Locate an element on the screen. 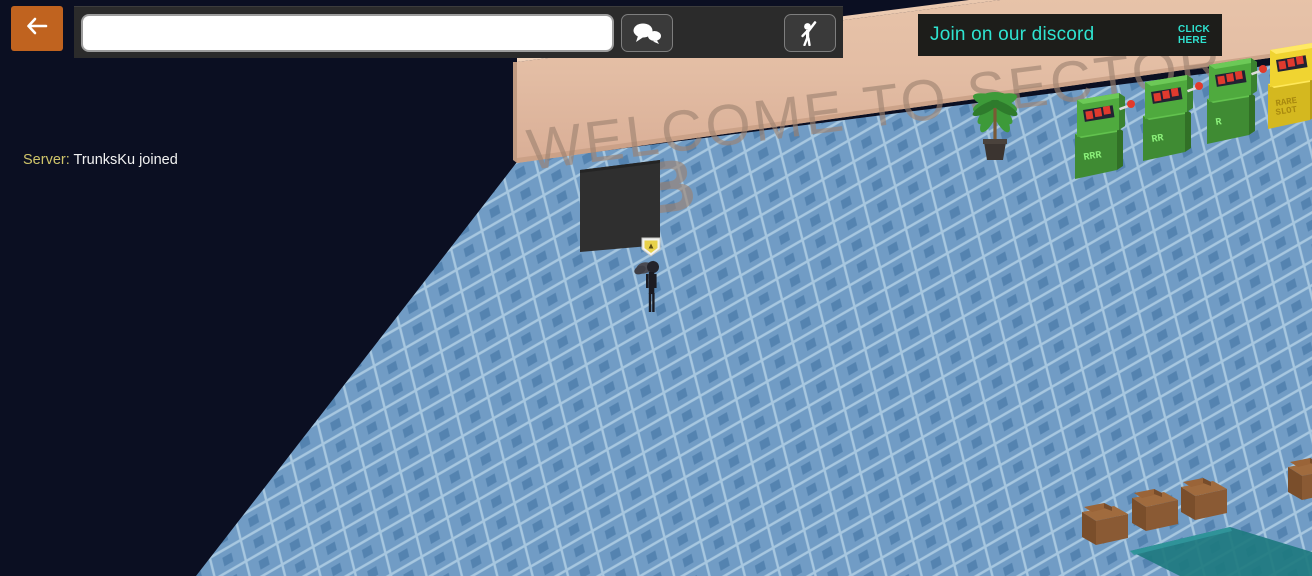  discord-banner: Join on our discord CLICK HERE is located at coordinates (1070, 35).